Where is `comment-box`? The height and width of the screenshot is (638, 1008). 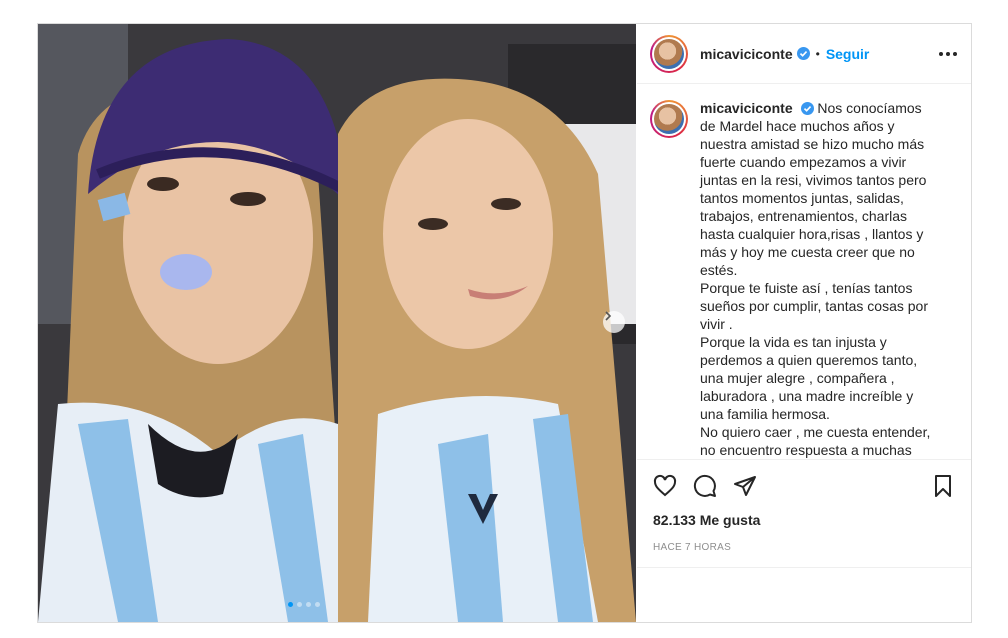 comment-box is located at coordinates (804, 594).